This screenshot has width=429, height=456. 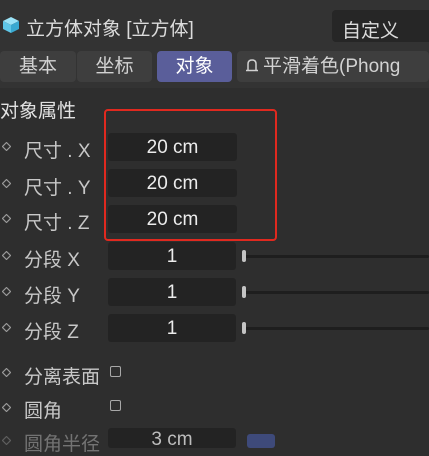 I want to click on bell-icon, so click(x=252, y=65).